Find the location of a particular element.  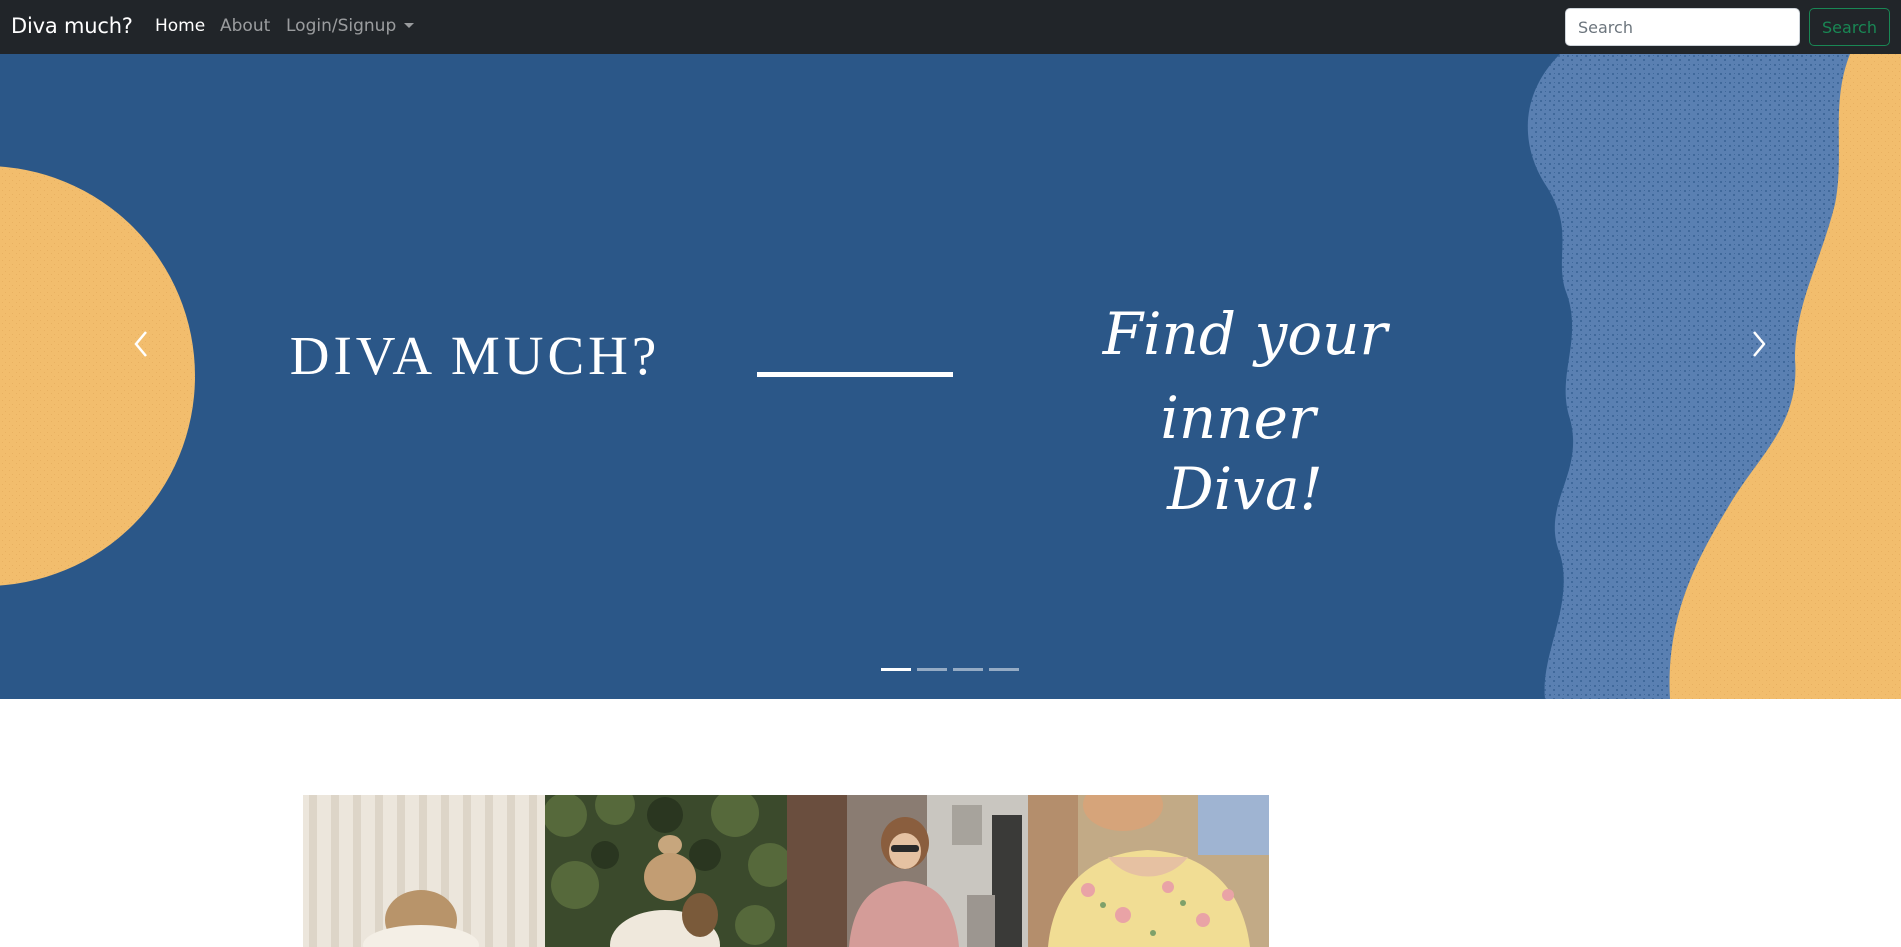

photo-gallery is located at coordinates (786, 871).